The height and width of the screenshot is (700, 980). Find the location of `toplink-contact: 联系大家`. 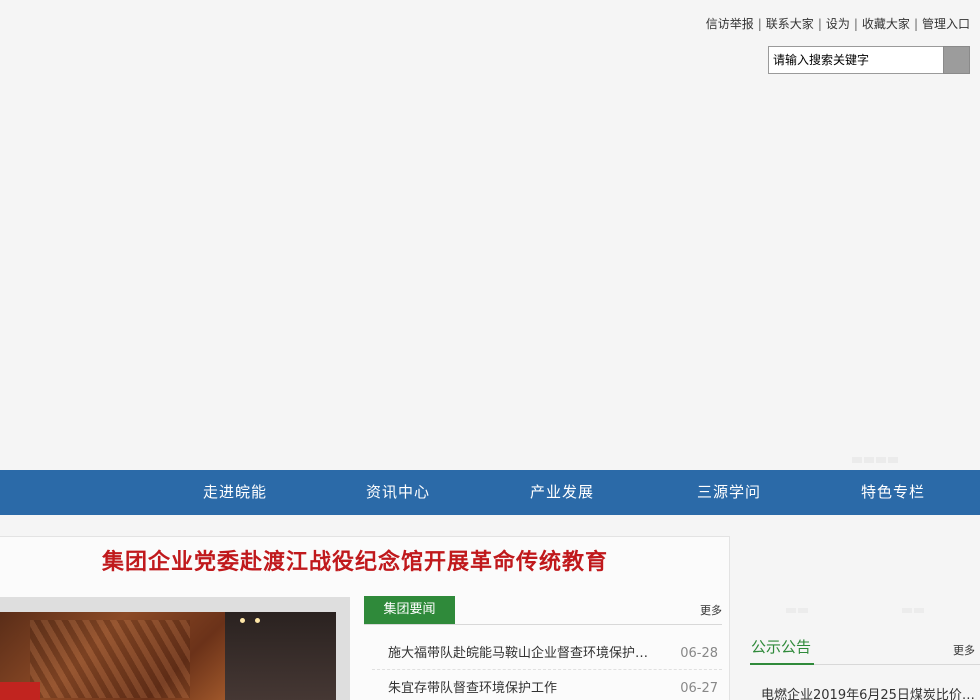

toplink-contact: 联系大家 is located at coordinates (790, 24).